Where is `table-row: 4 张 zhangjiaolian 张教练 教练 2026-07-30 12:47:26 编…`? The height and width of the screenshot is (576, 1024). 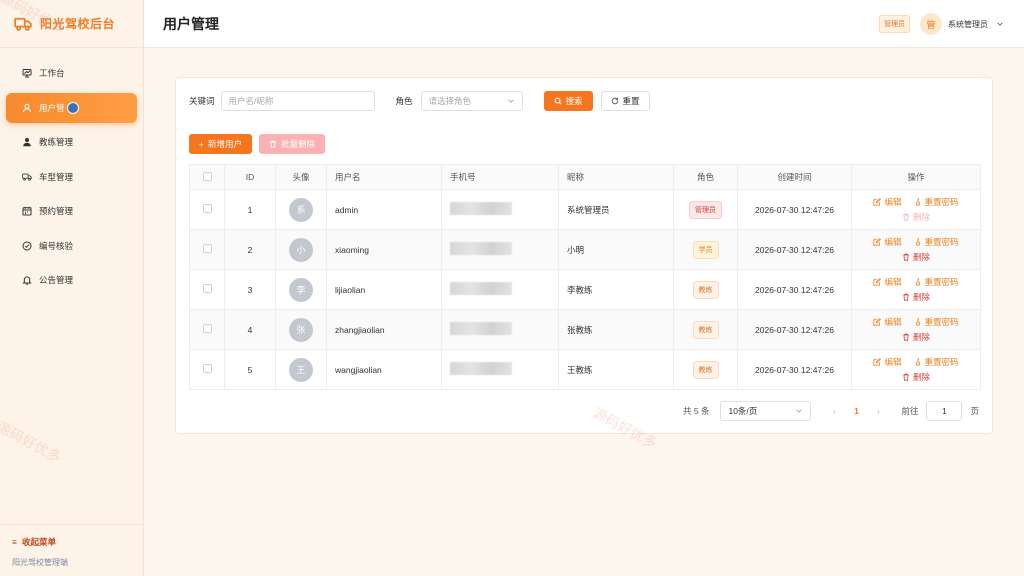 table-row: 4 张 zhangjiaolian 张教练 教练 2026-07-30 12:47:26 编… is located at coordinates (585, 329).